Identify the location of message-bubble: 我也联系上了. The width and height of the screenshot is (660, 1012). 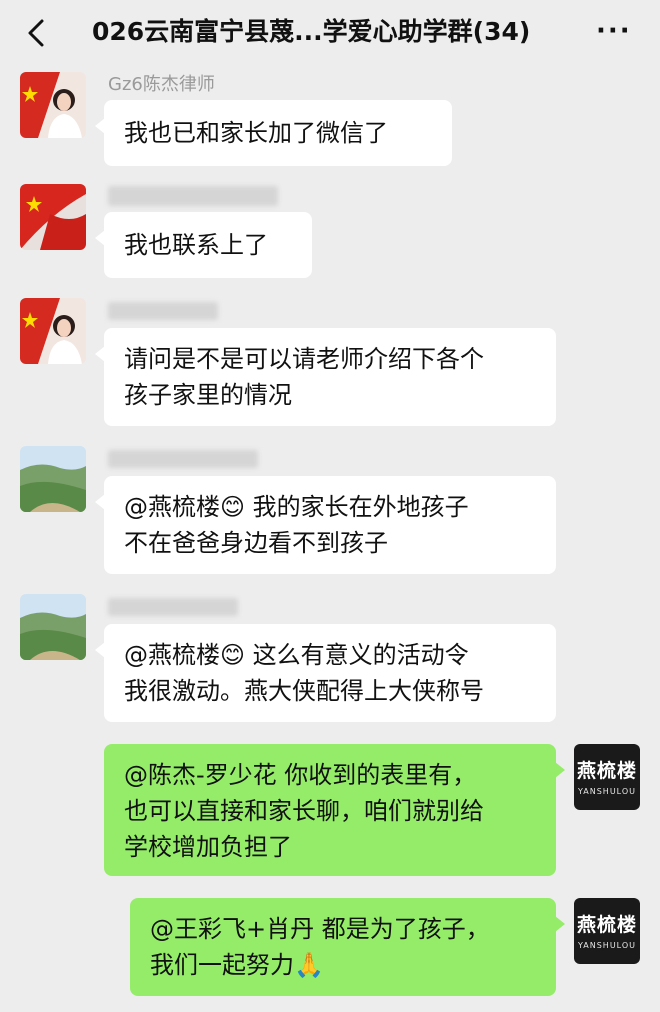
(203, 245).